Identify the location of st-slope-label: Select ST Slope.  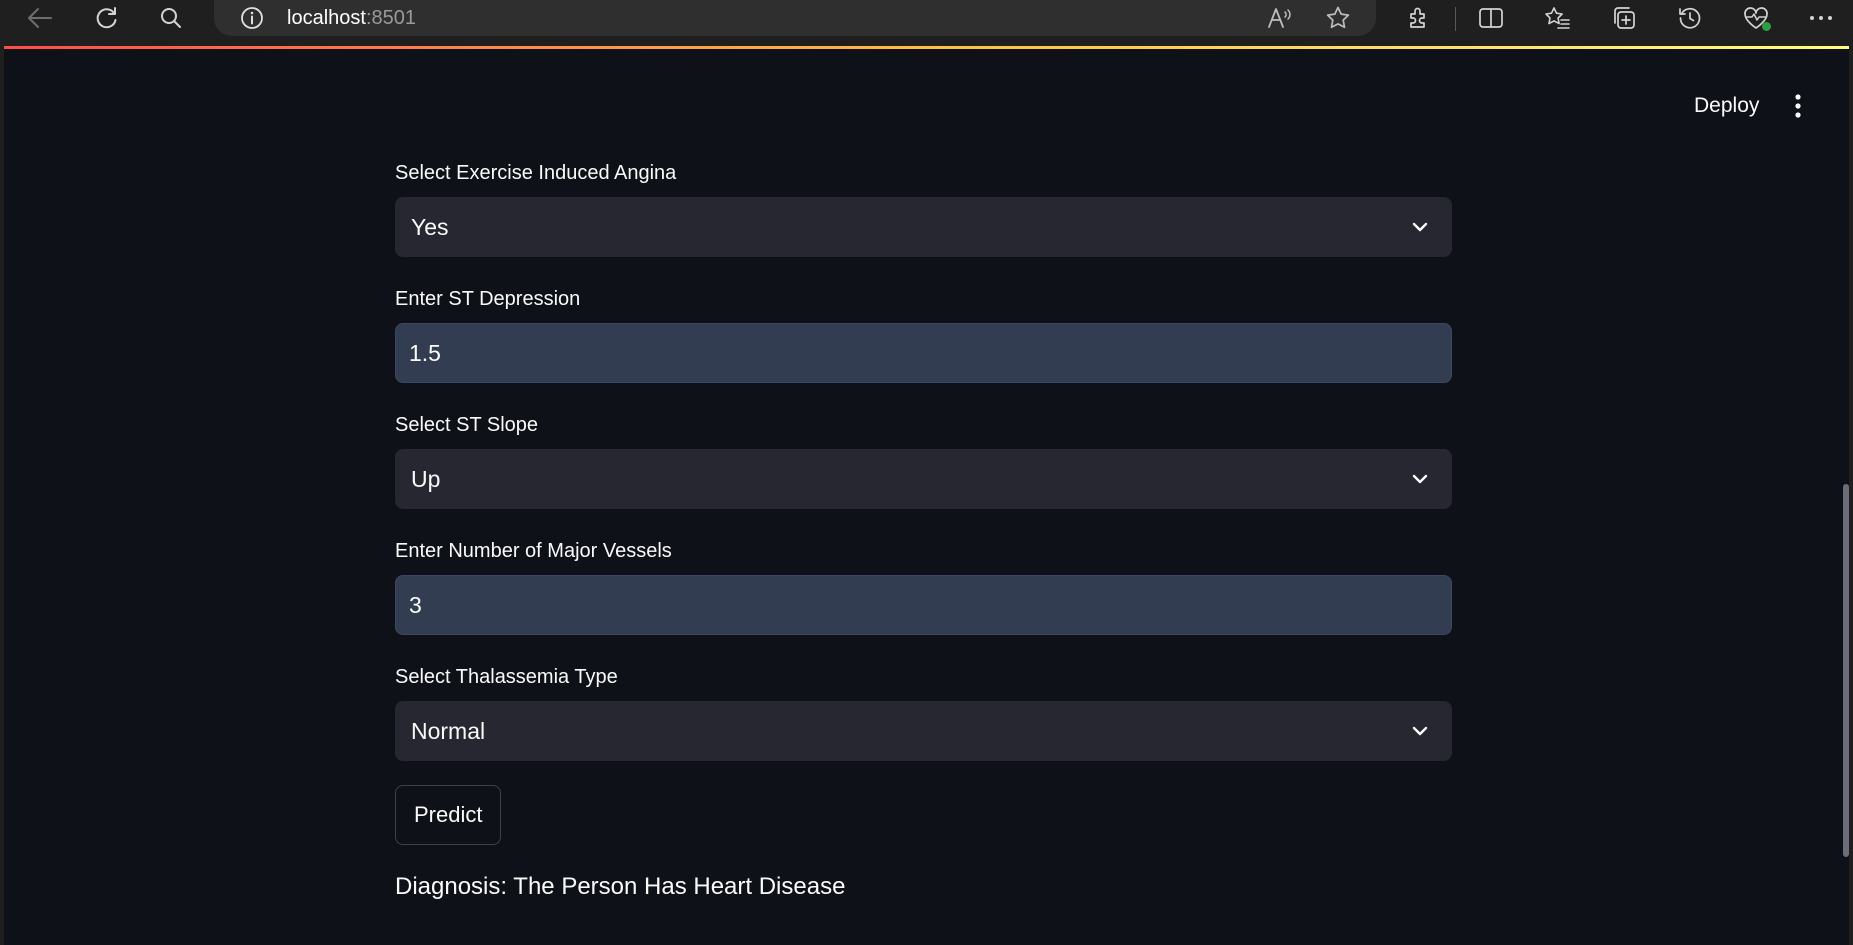
(467, 425).